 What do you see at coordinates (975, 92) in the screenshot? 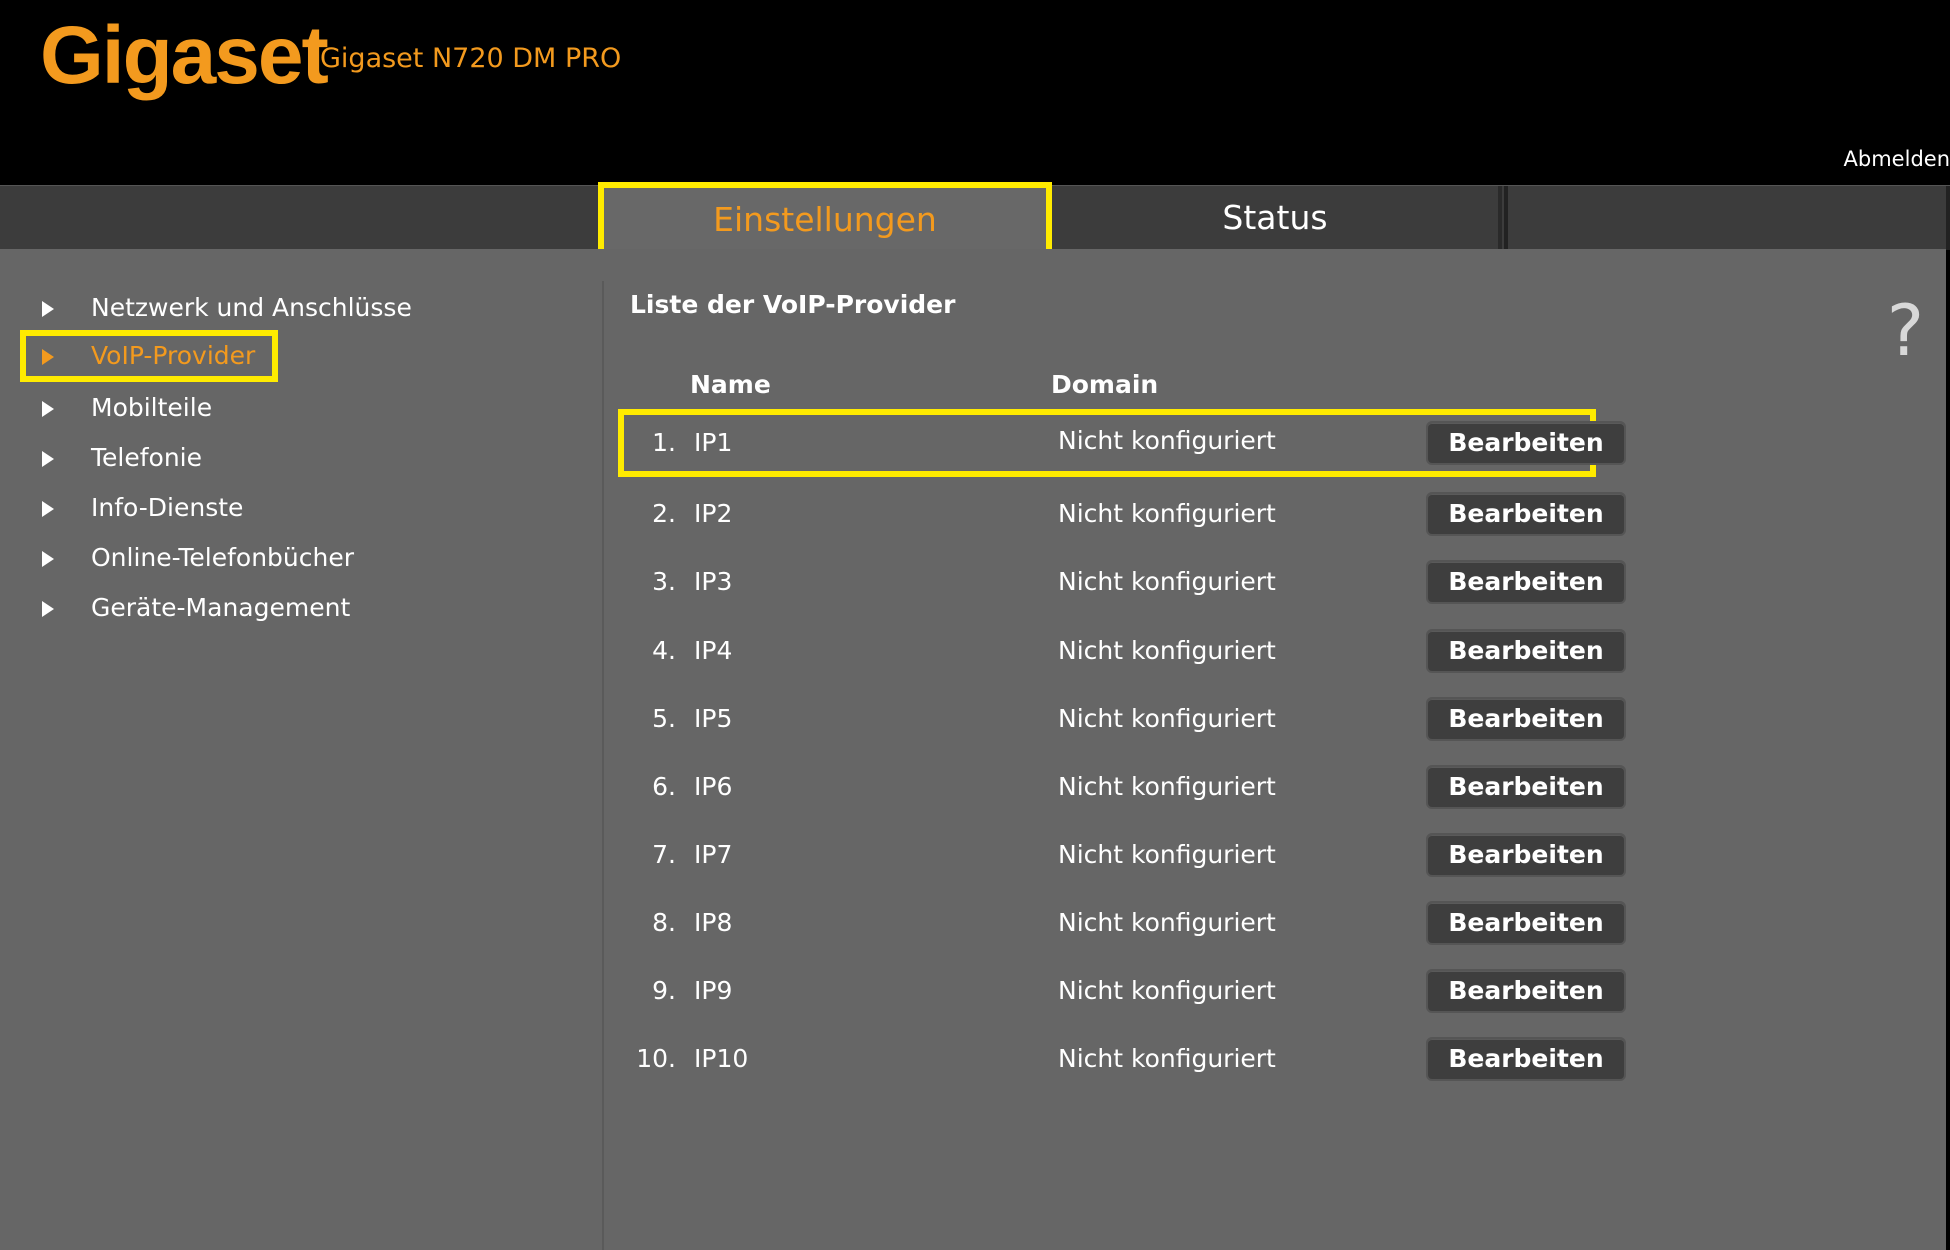
I see `header: Gigaset Gigaset N720 DM PRO Abmelden` at bounding box center [975, 92].